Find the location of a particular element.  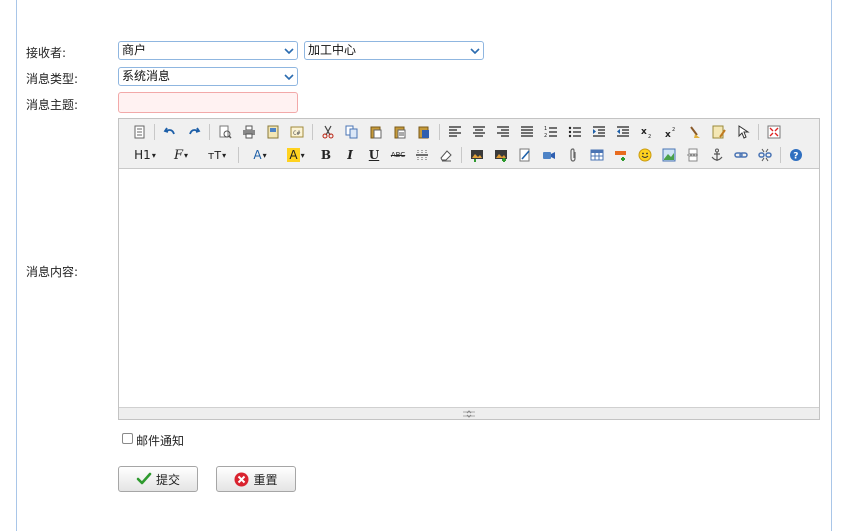

message-type-label: 消息类型: is located at coordinates (52, 79).